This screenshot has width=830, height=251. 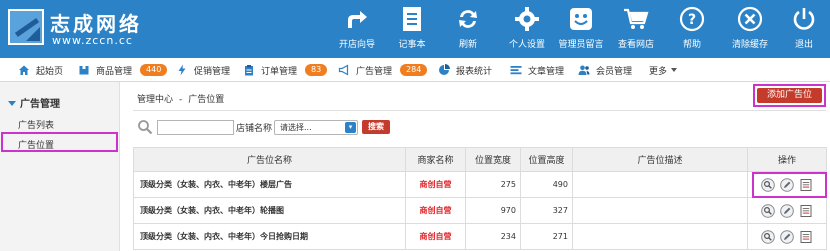 What do you see at coordinates (212, 71) in the screenshot?
I see `subnav-label: 促销管理` at bounding box center [212, 71].